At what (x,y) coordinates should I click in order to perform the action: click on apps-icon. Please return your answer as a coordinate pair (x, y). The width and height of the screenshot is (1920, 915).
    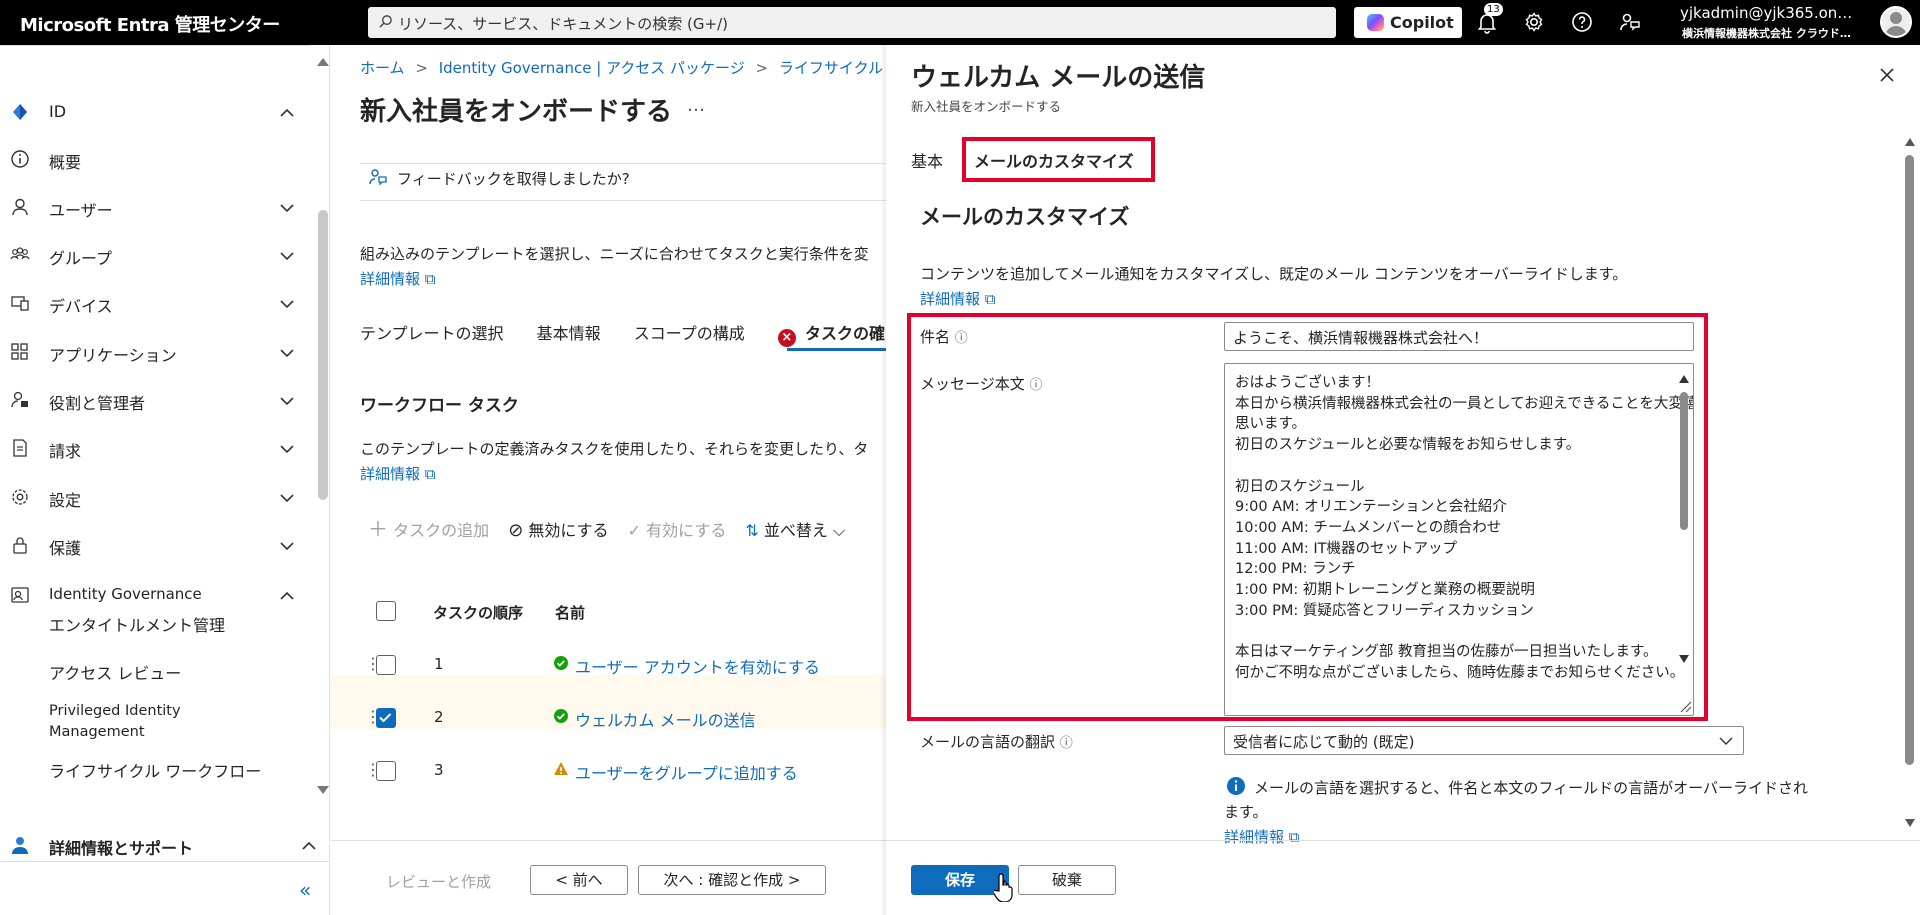
    Looking at the image, I should click on (19, 351).